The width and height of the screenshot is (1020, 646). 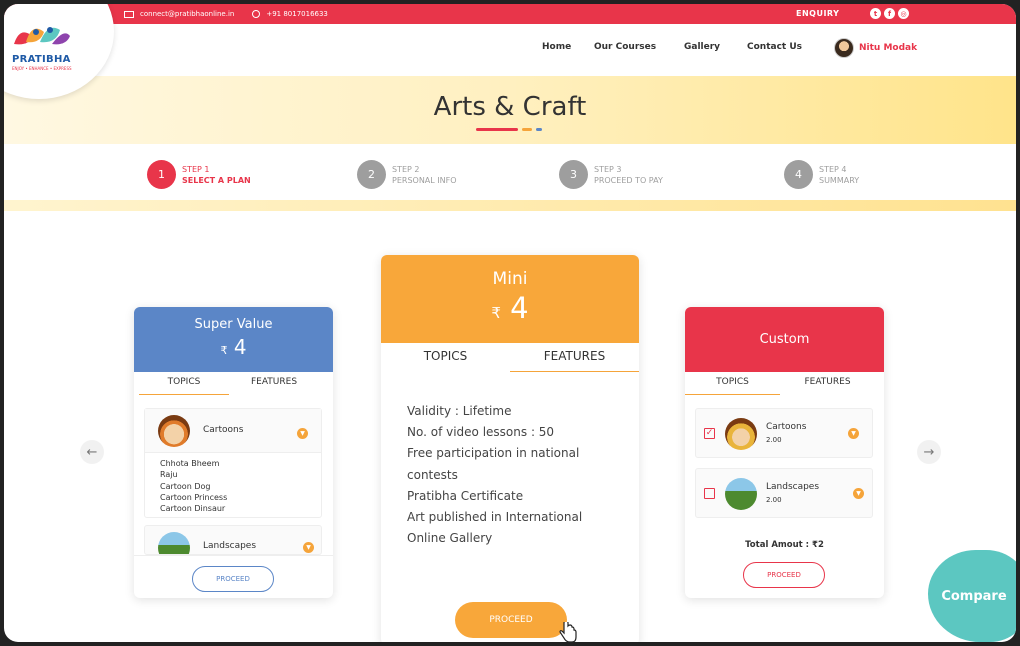 I want to click on page-banner: Arts & Craft, so click(x=510, y=110).